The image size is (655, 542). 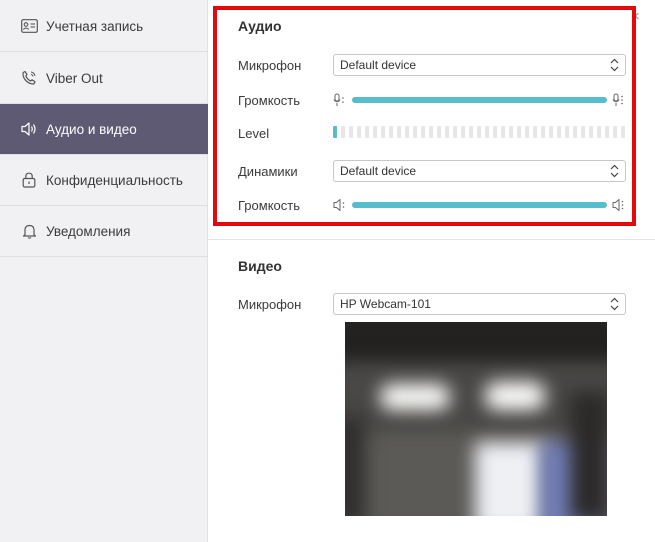 What do you see at coordinates (95, 26) in the screenshot?
I see `sidebar-item-label: Учетная запись` at bounding box center [95, 26].